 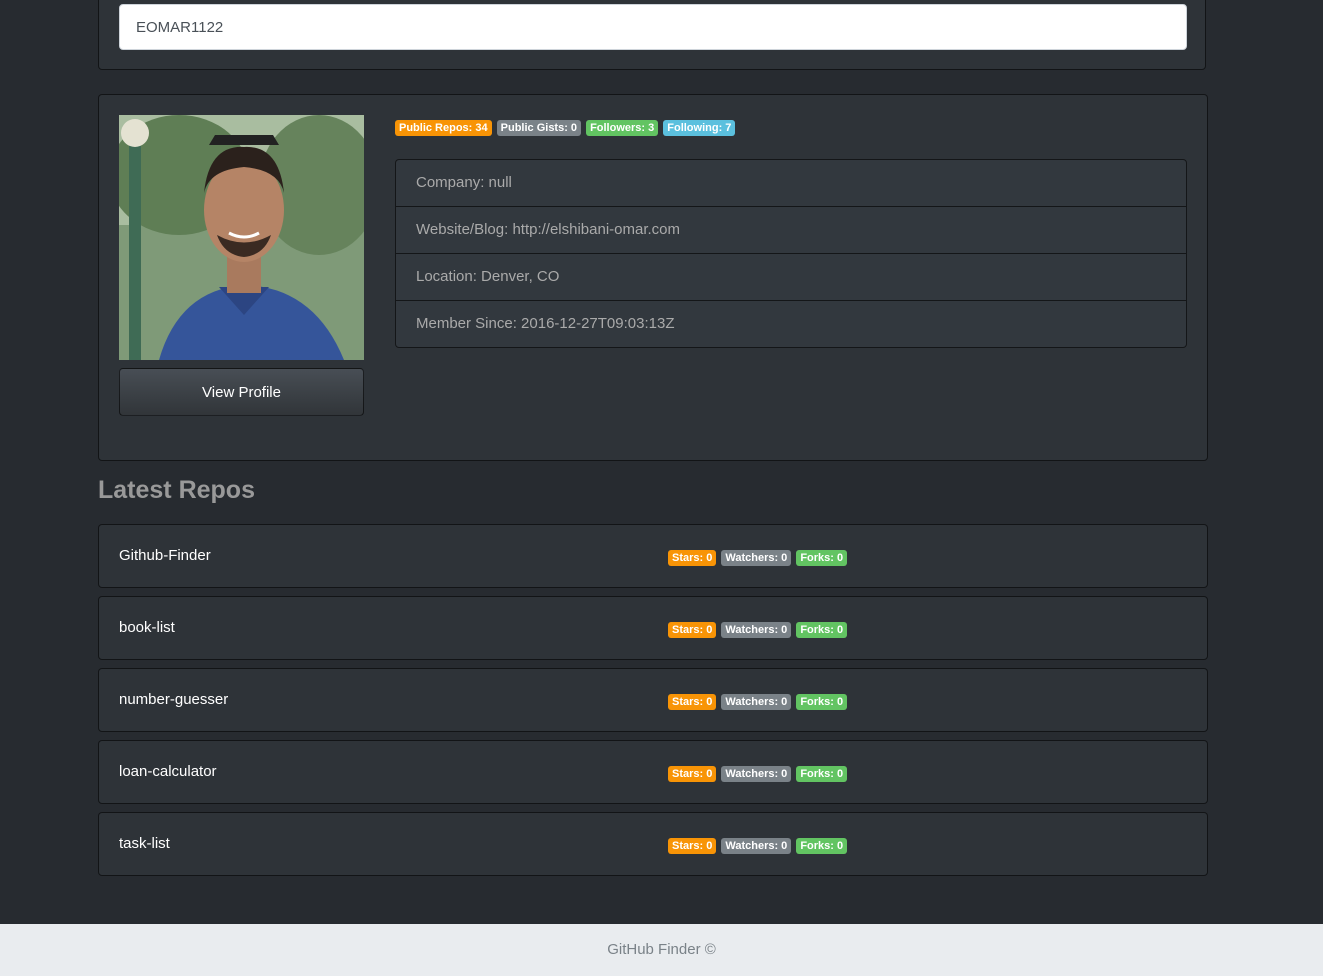 I want to click on avatar, so click(x=241, y=237).